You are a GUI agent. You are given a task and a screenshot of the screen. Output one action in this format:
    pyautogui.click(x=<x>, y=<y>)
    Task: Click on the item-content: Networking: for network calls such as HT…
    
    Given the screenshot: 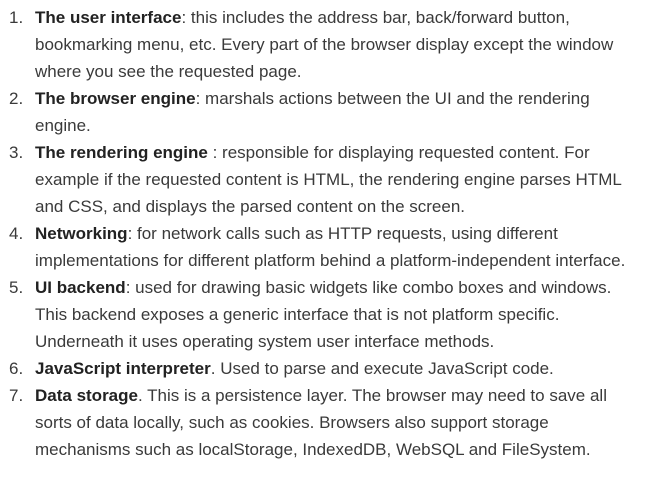 What is the action you would take?
    pyautogui.click(x=339, y=247)
    